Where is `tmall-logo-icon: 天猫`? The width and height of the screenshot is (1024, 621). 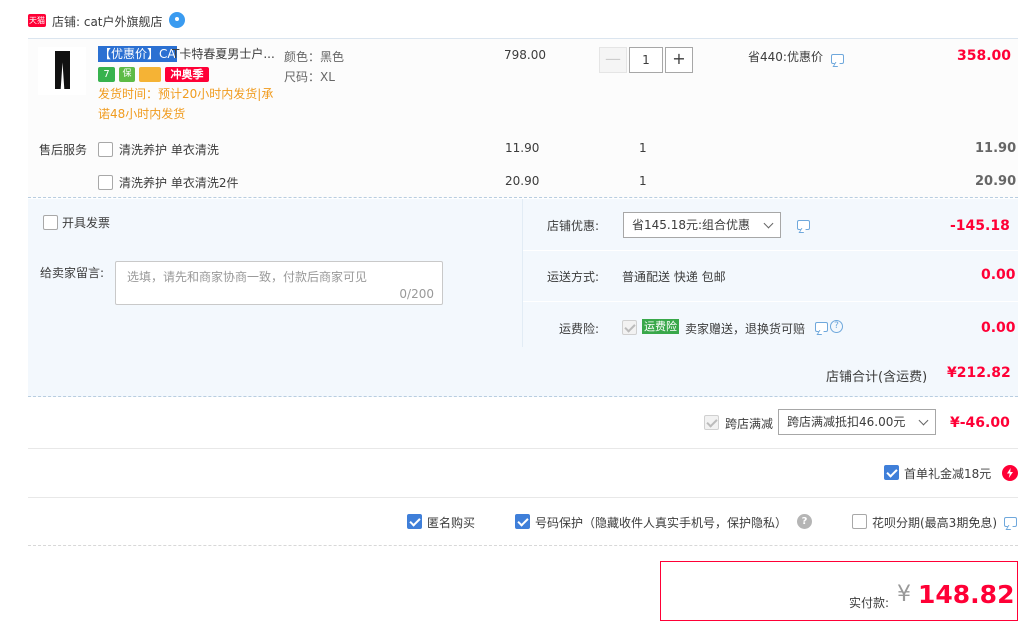 tmall-logo-icon: 天猫 is located at coordinates (37, 20).